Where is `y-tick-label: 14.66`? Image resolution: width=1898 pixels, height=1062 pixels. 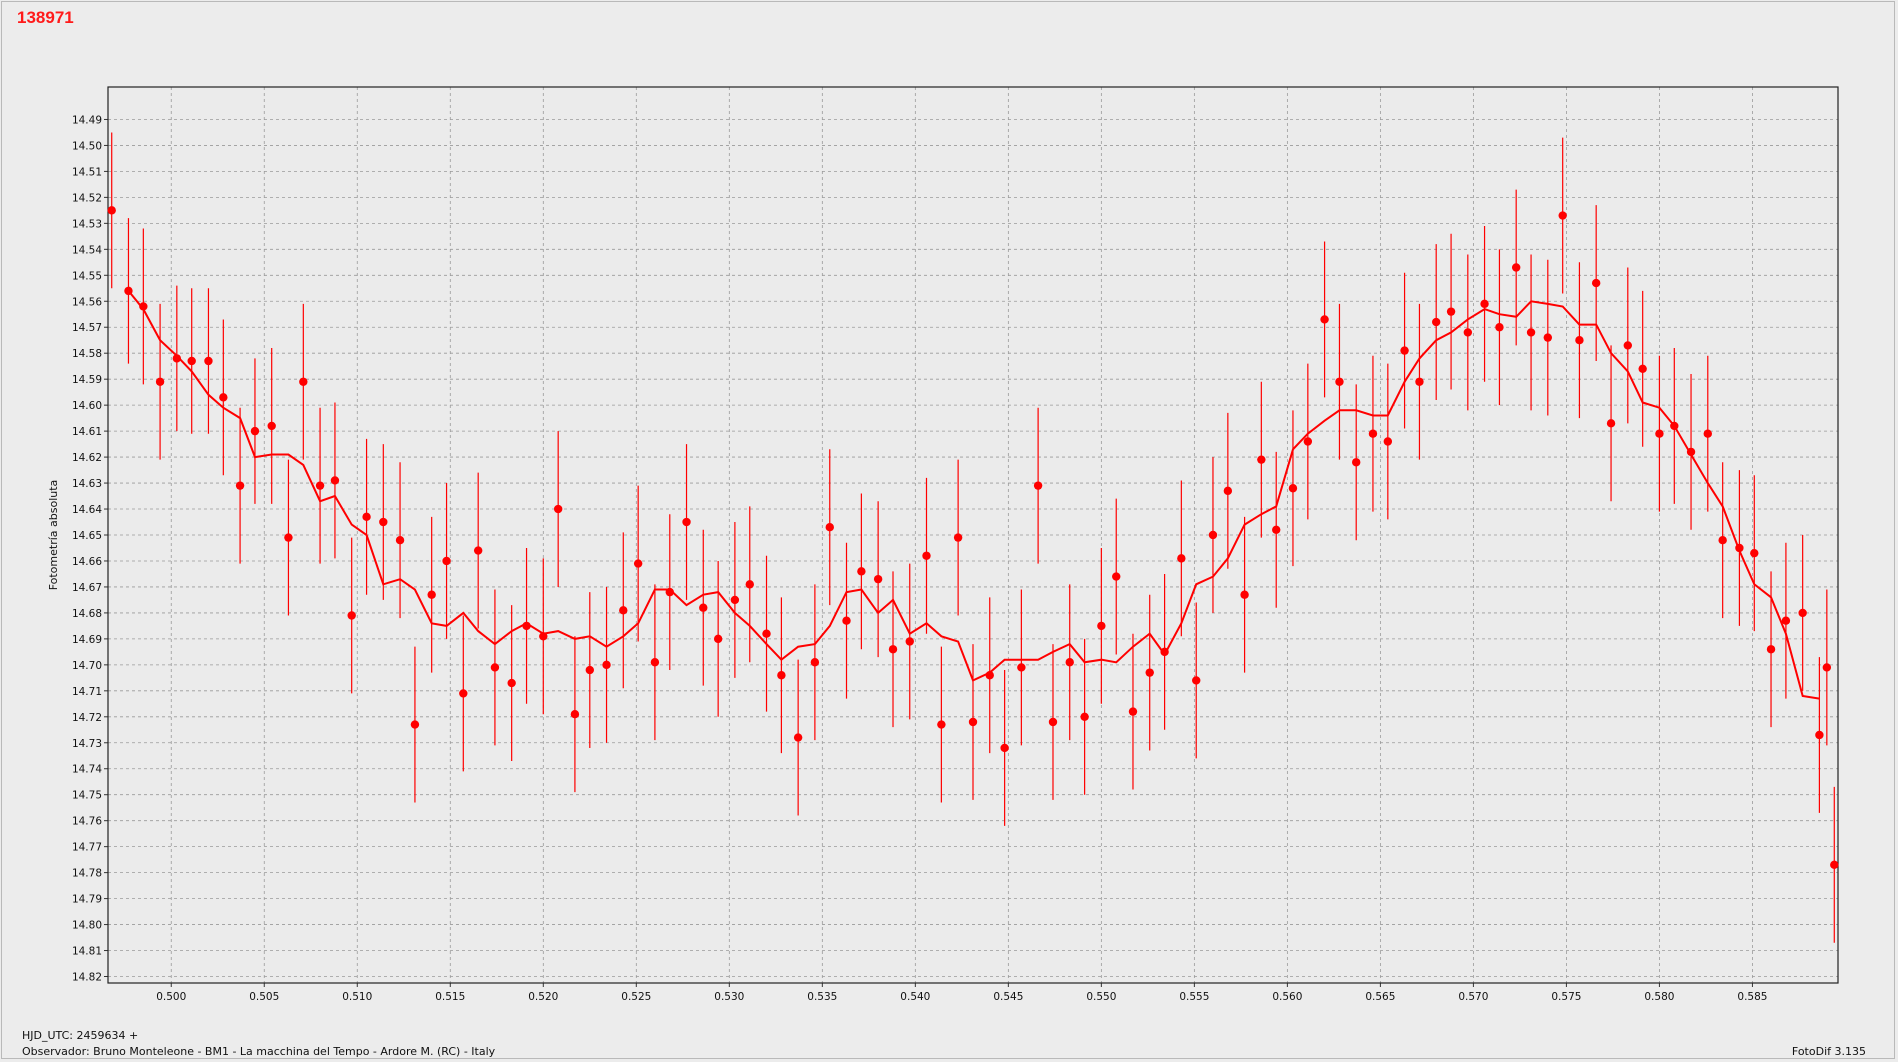
y-tick-label: 14.66 is located at coordinates (87, 562).